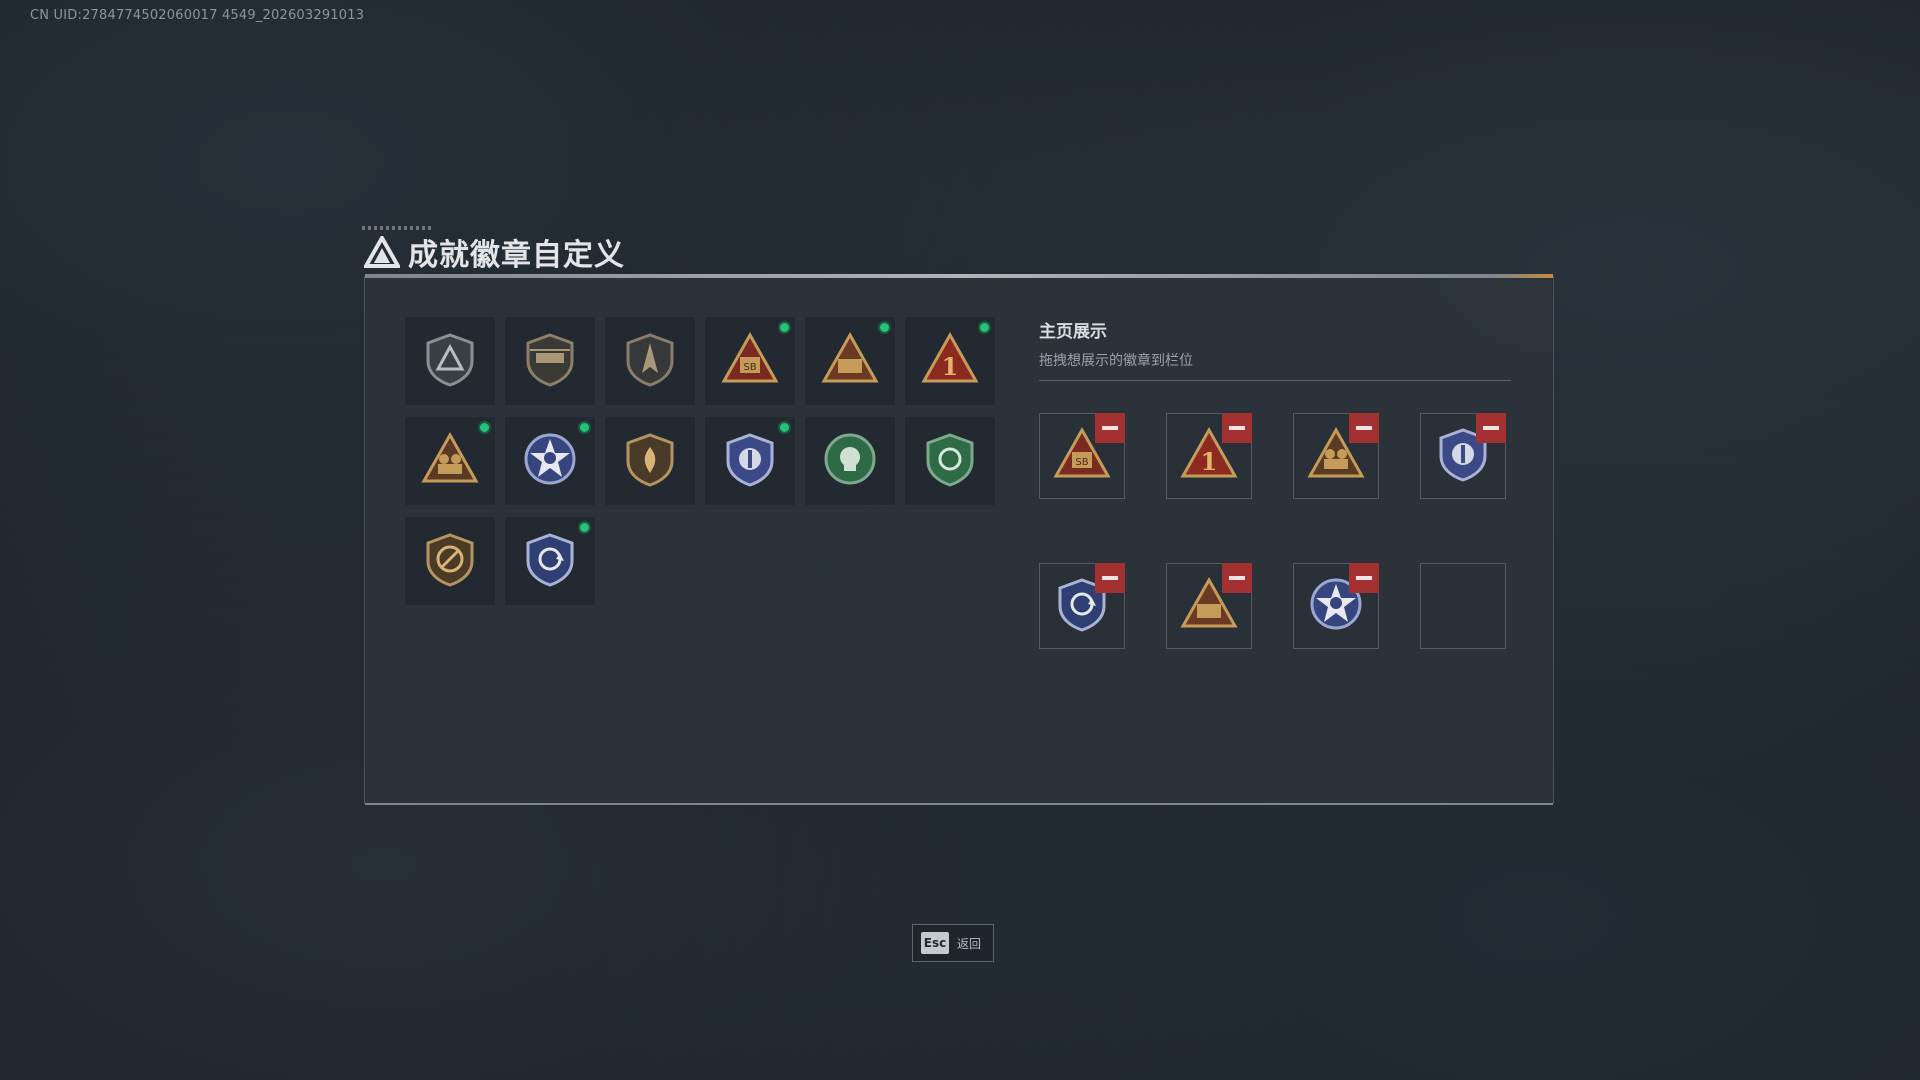  I want to click on badge-cell-triangle-missile, so click(850, 361).